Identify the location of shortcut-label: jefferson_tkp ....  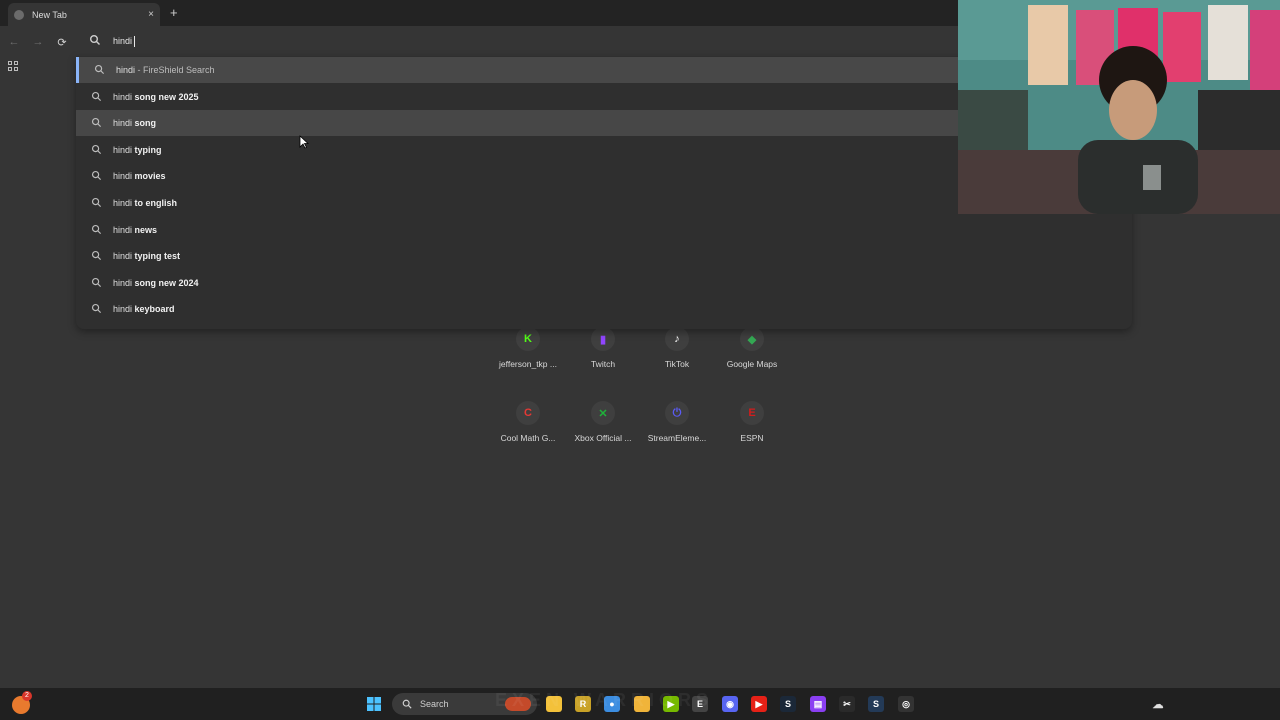
(528, 364).